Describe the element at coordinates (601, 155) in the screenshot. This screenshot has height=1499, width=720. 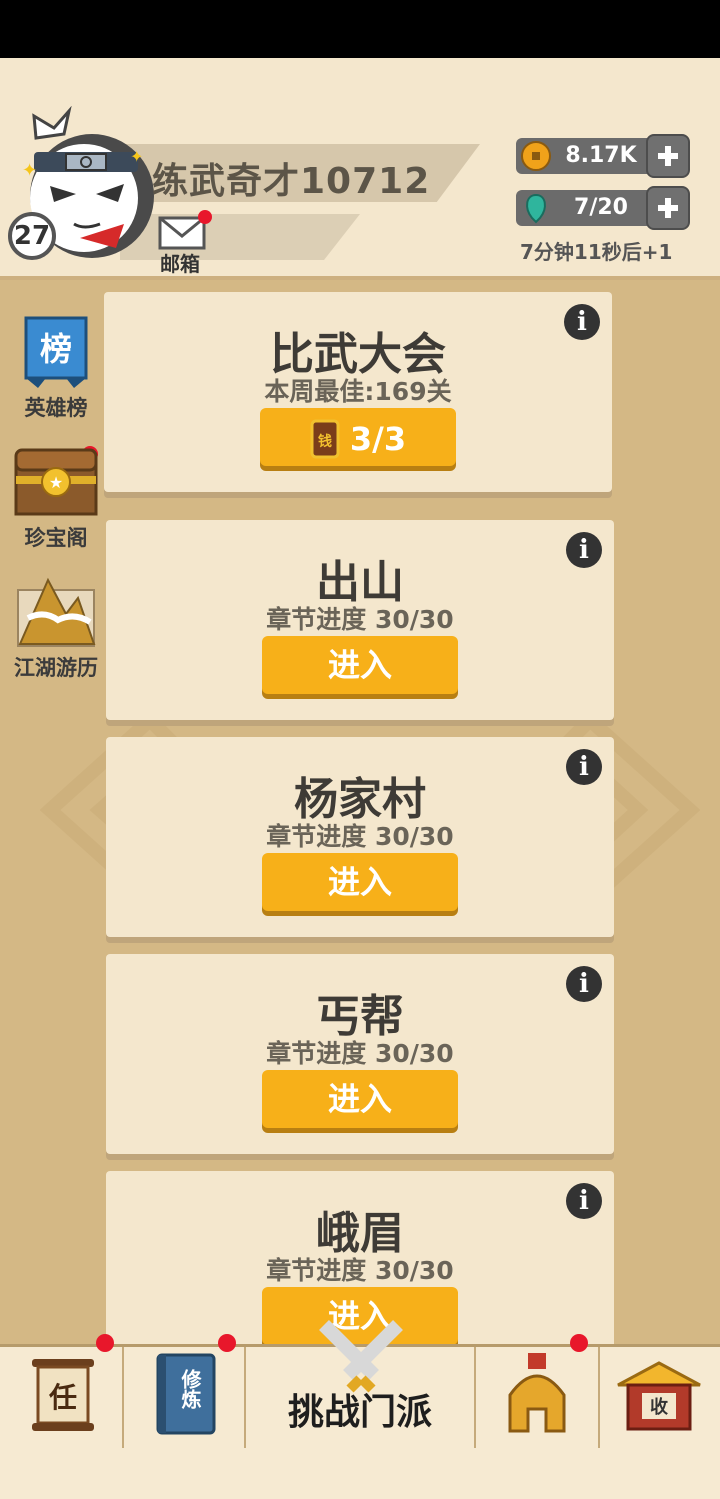
I see `coins-value: 8.17K` at that location.